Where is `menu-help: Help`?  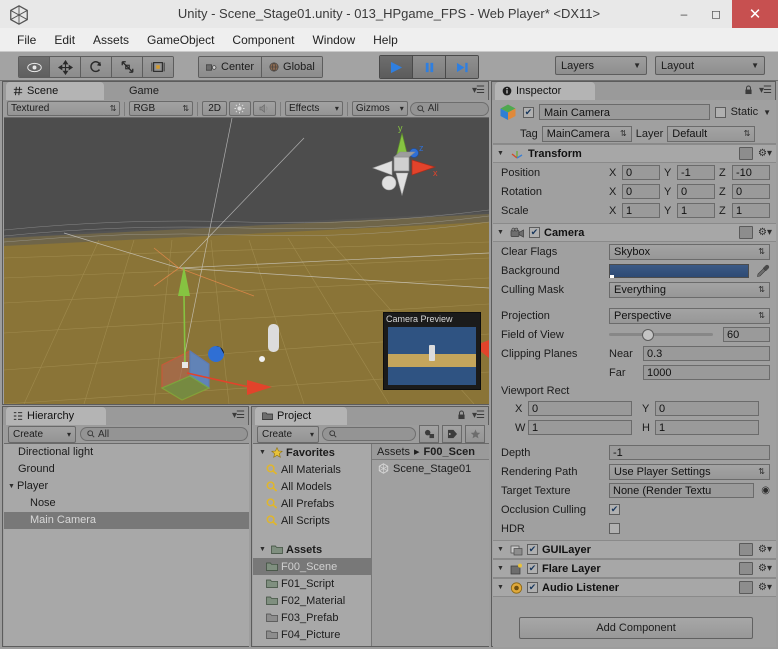 menu-help: Help is located at coordinates (385, 40).